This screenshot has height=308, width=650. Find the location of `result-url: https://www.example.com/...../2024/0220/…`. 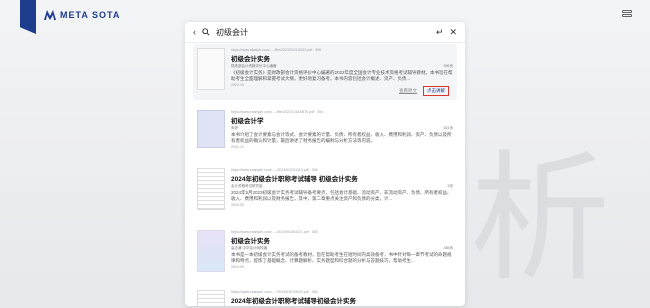

result-url: https://www.example.com/...../2024/0220/… is located at coordinates (274, 170).